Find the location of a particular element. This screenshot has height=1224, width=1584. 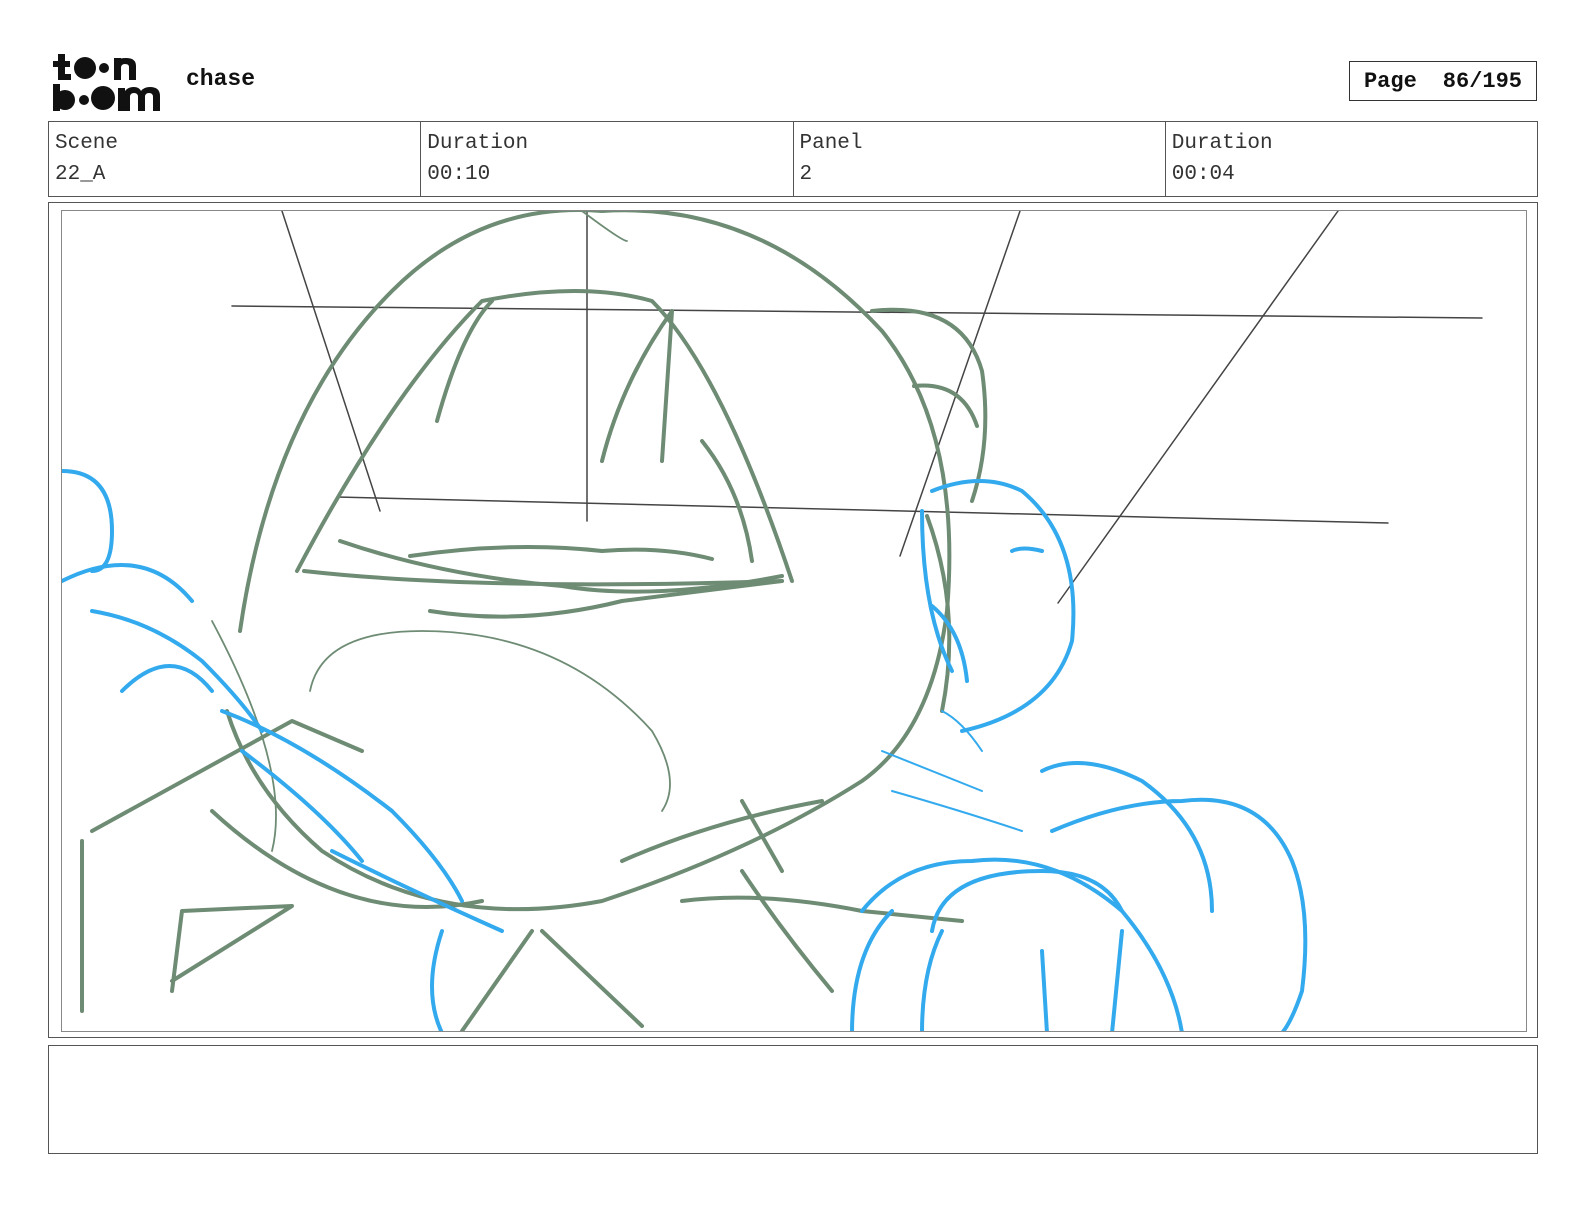

page-indicator: Page 86/195 is located at coordinates (1443, 81).